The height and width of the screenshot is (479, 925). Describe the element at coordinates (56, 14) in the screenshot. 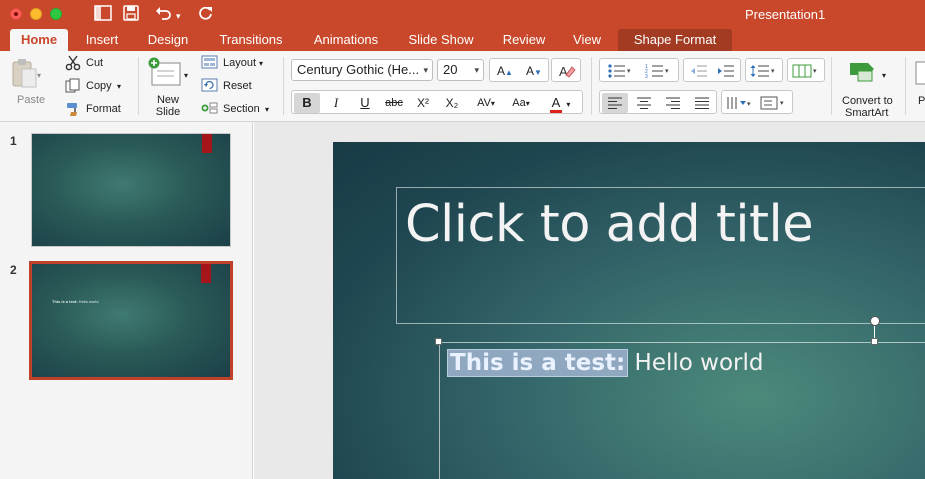

I see `zoom-window-button` at that location.